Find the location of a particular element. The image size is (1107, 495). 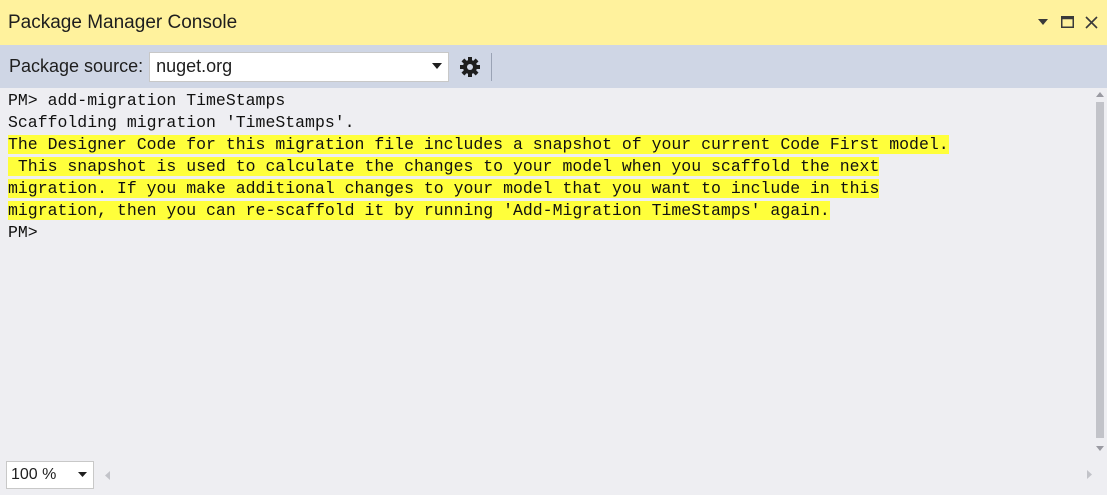

package-source-value: nuget.org is located at coordinates (194, 66).